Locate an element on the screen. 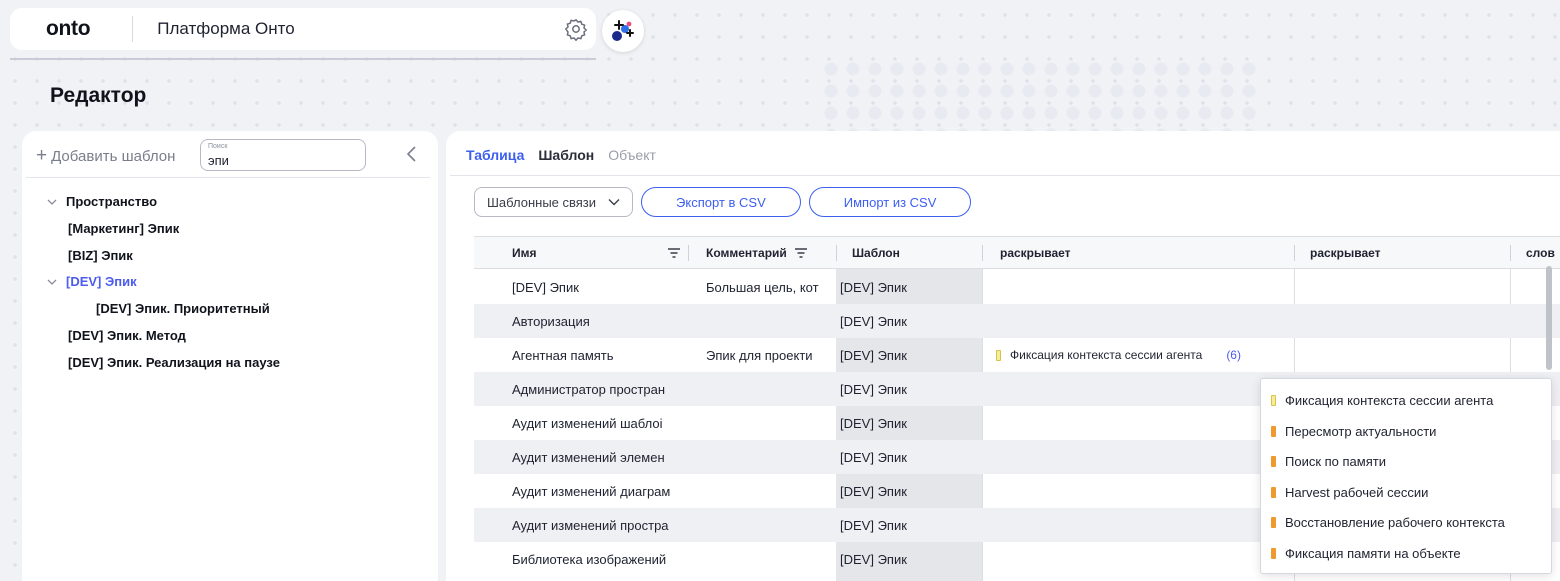 This screenshot has width=1560, height=581. tab-table: Таблица is located at coordinates (495, 155).